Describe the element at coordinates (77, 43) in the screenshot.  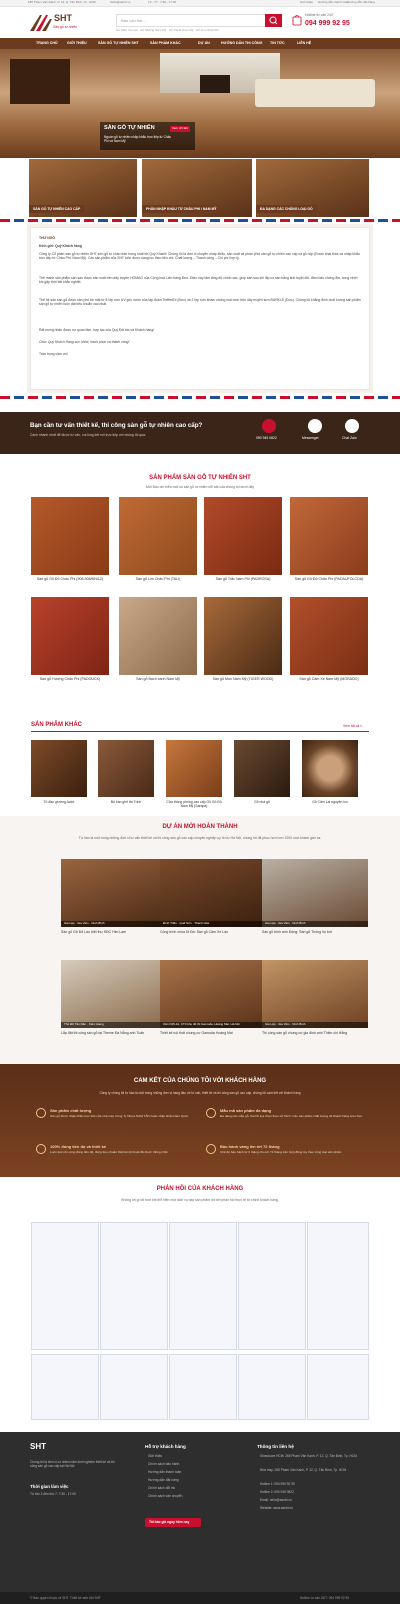
I see `nav-about: GIỚI THIỆU` at that location.